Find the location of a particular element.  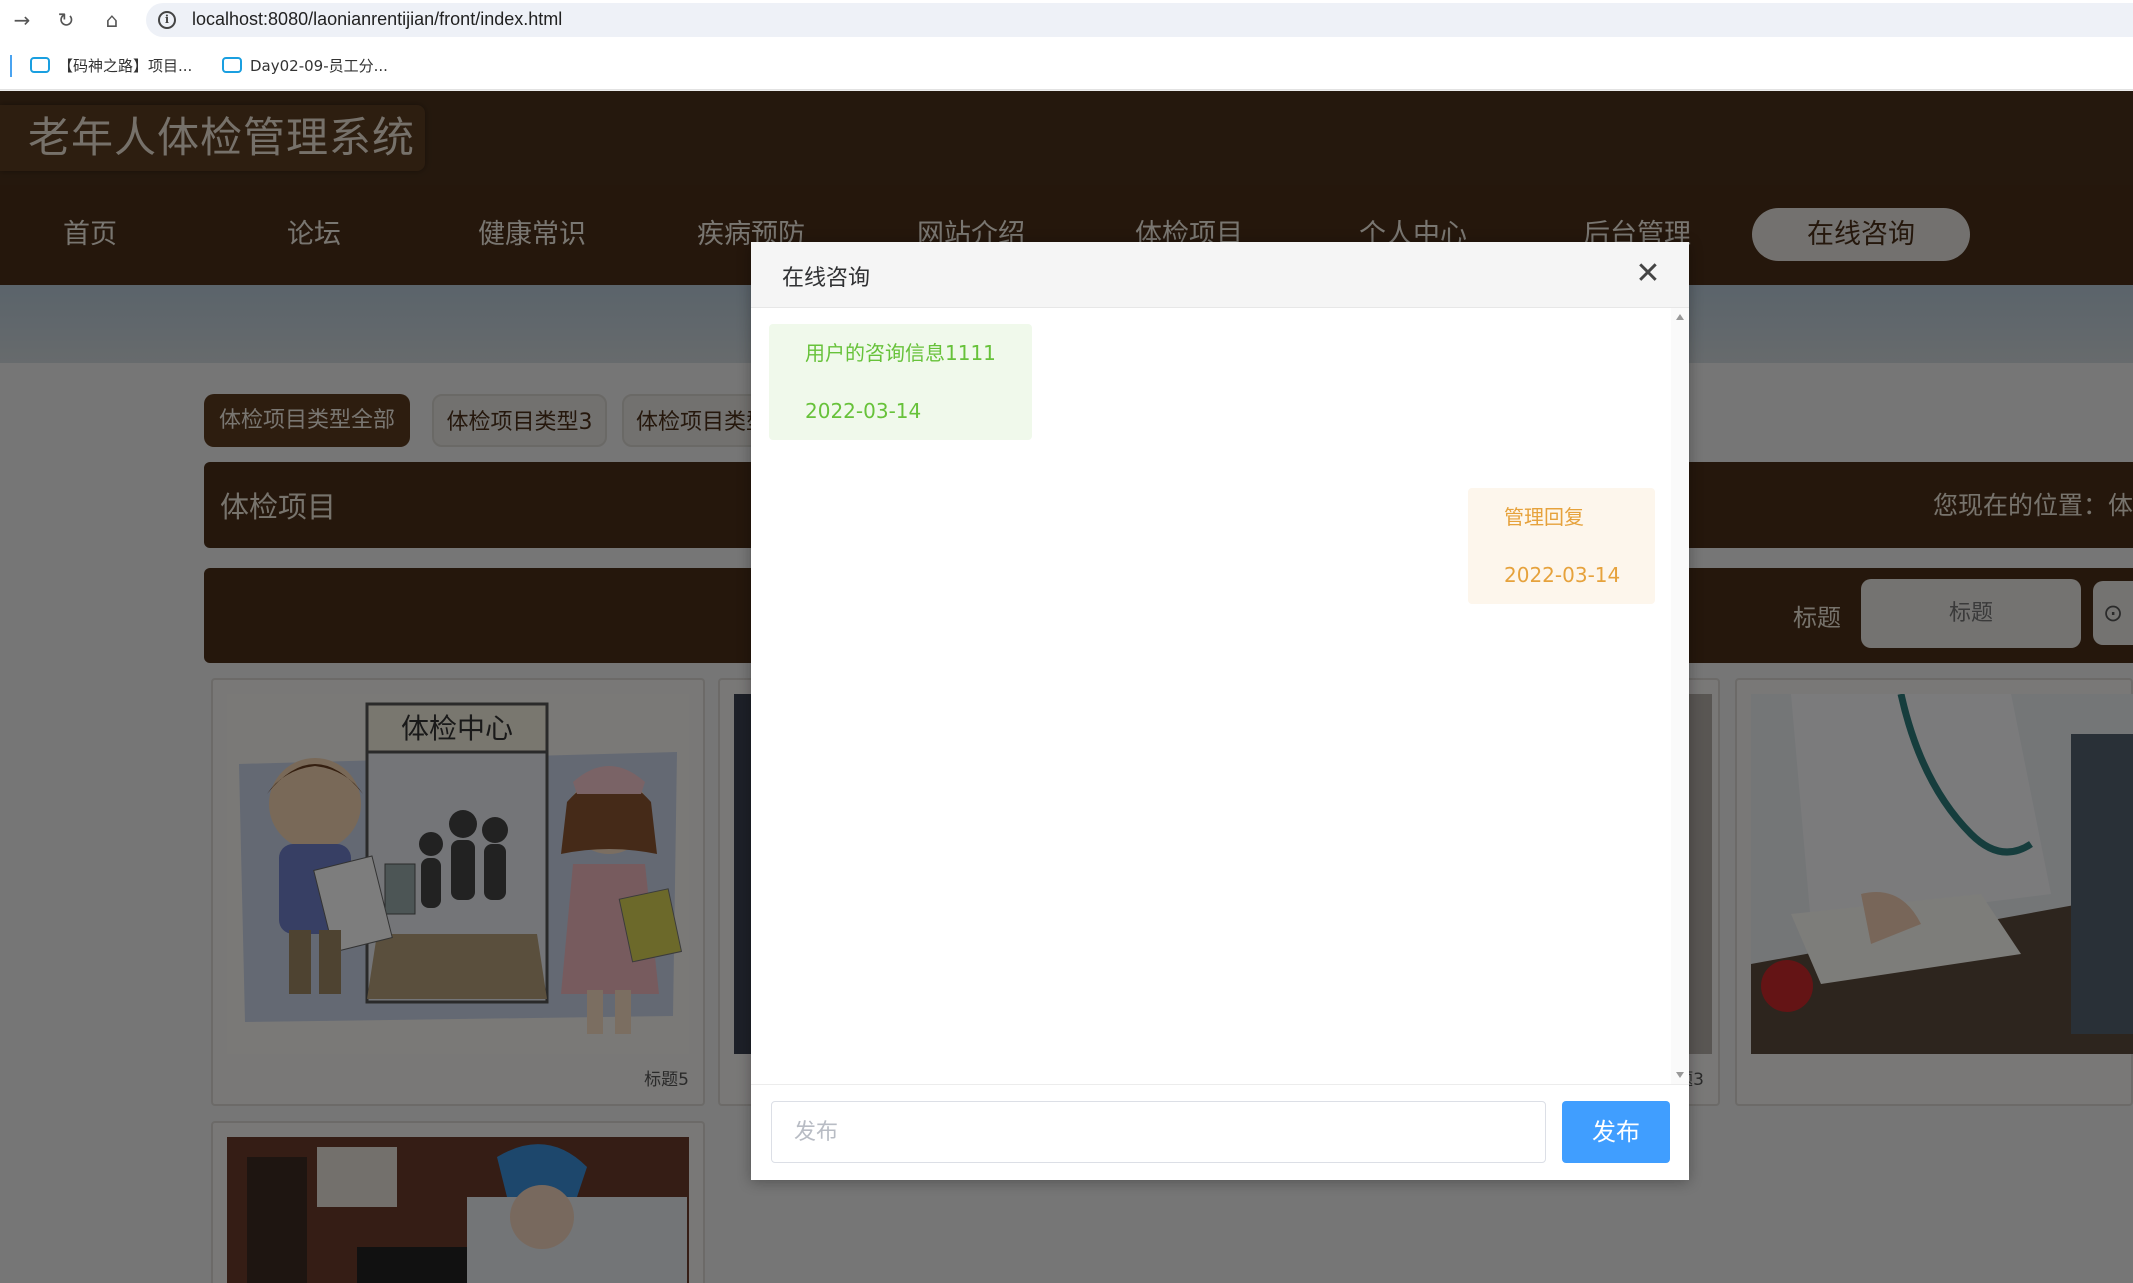

message-text: 用户的咨询信息1111 is located at coordinates (900, 353).